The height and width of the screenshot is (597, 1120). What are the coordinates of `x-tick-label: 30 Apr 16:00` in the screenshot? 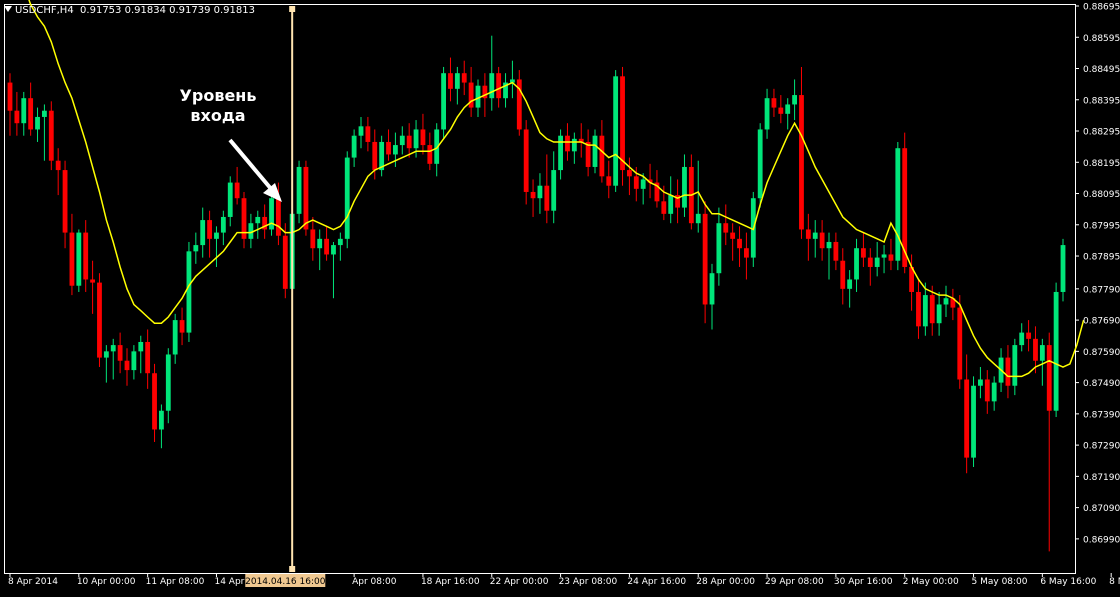 It's located at (863, 582).